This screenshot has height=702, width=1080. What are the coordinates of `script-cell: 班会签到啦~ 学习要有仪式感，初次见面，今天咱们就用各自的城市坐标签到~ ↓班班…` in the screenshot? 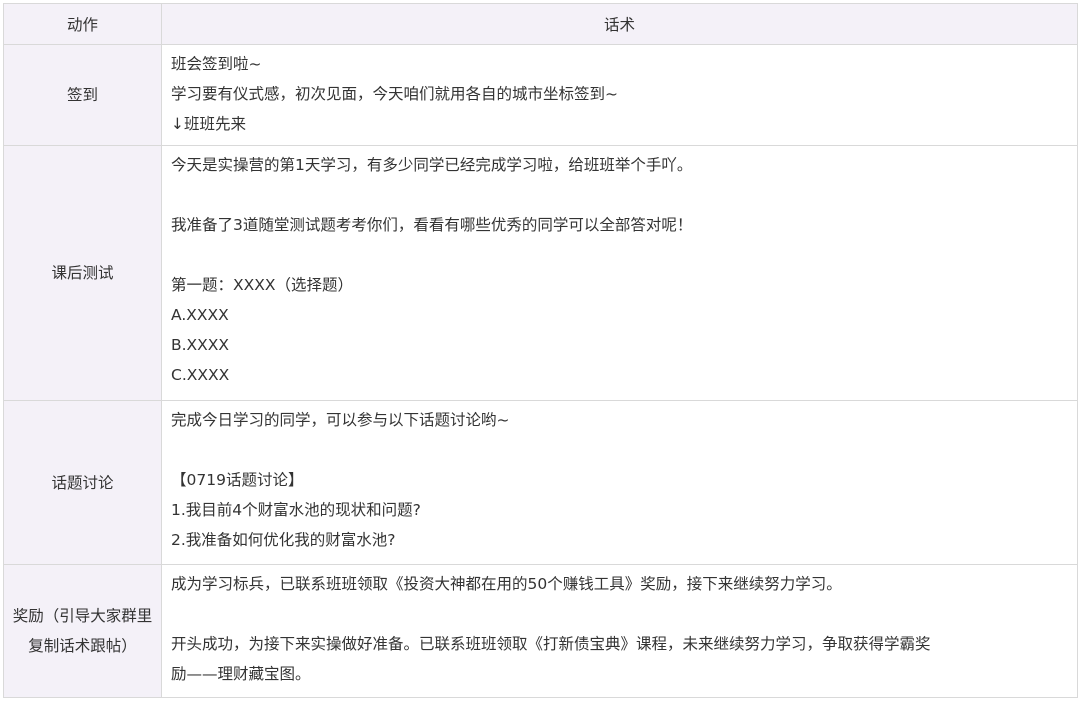 It's located at (619, 95).